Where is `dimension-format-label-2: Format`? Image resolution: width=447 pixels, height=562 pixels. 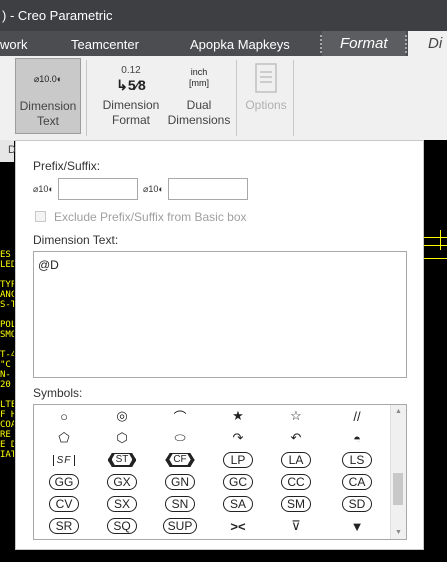 dimension-format-label-2: Format is located at coordinates (130, 120).